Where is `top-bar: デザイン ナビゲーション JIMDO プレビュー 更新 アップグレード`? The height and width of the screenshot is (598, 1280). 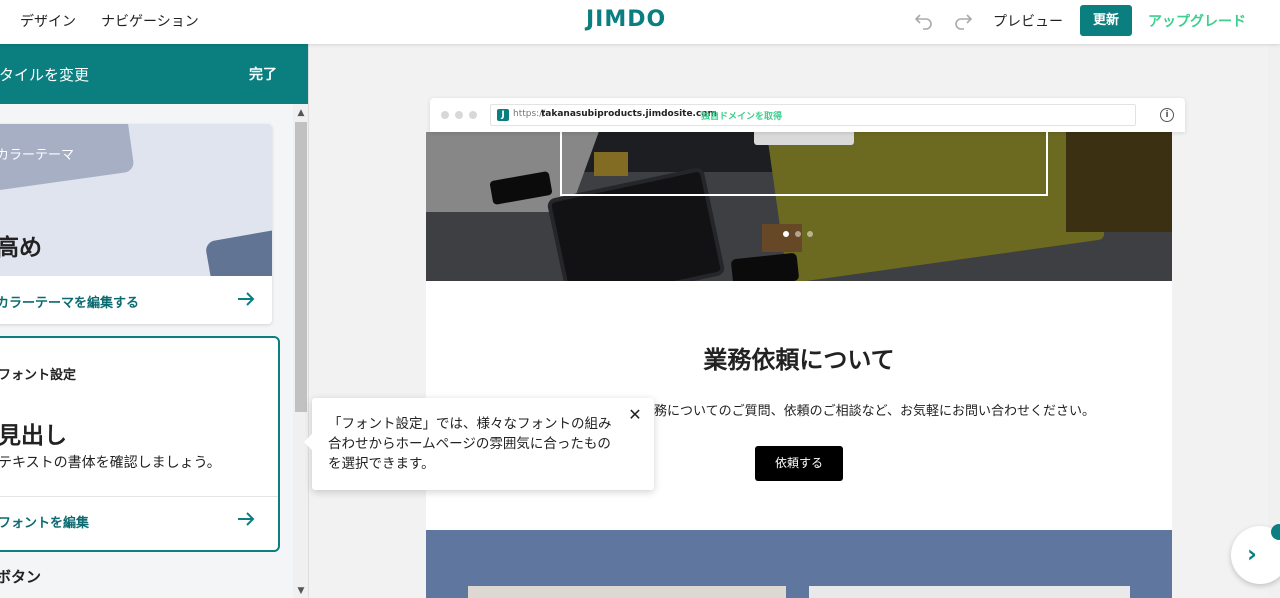 top-bar: デザイン ナビゲーション JIMDO プレビュー 更新 アップグレード is located at coordinates (640, 22).